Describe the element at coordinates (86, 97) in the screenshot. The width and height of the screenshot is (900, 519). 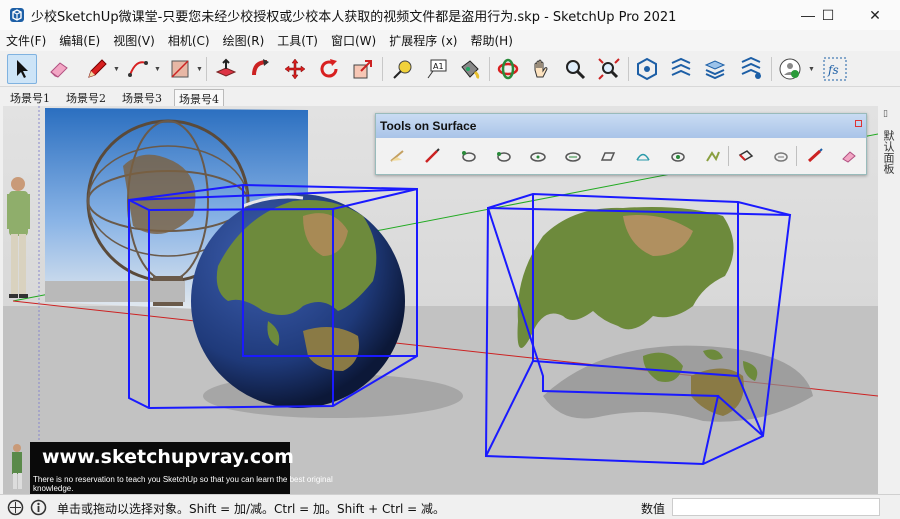
I see `scene-tab-2: 场景号2` at that location.